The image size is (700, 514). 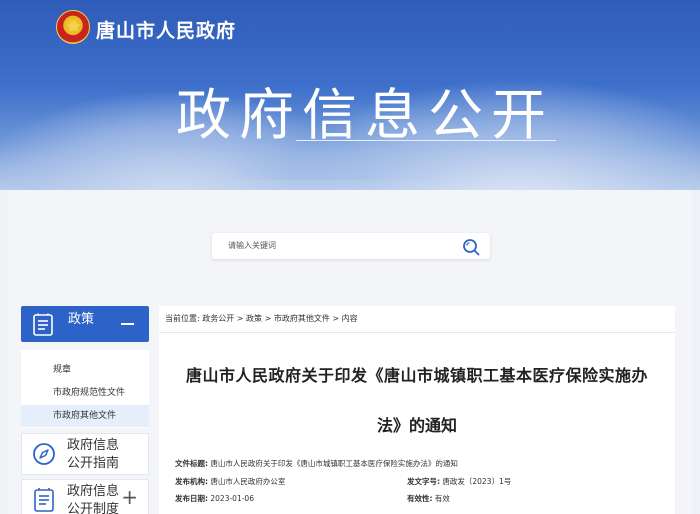 What do you see at coordinates (93, 445) in the screenshot?
I see `card-label-line1: 政府信息` at bounding box center [93, 445].